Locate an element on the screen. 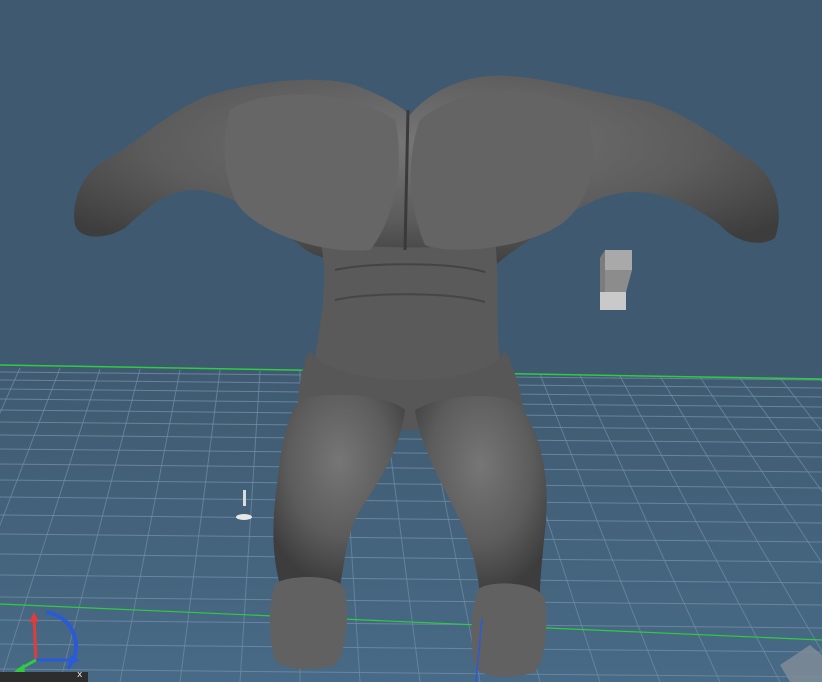  gizmo-corner-label: x is located at coordinates (80, 675).